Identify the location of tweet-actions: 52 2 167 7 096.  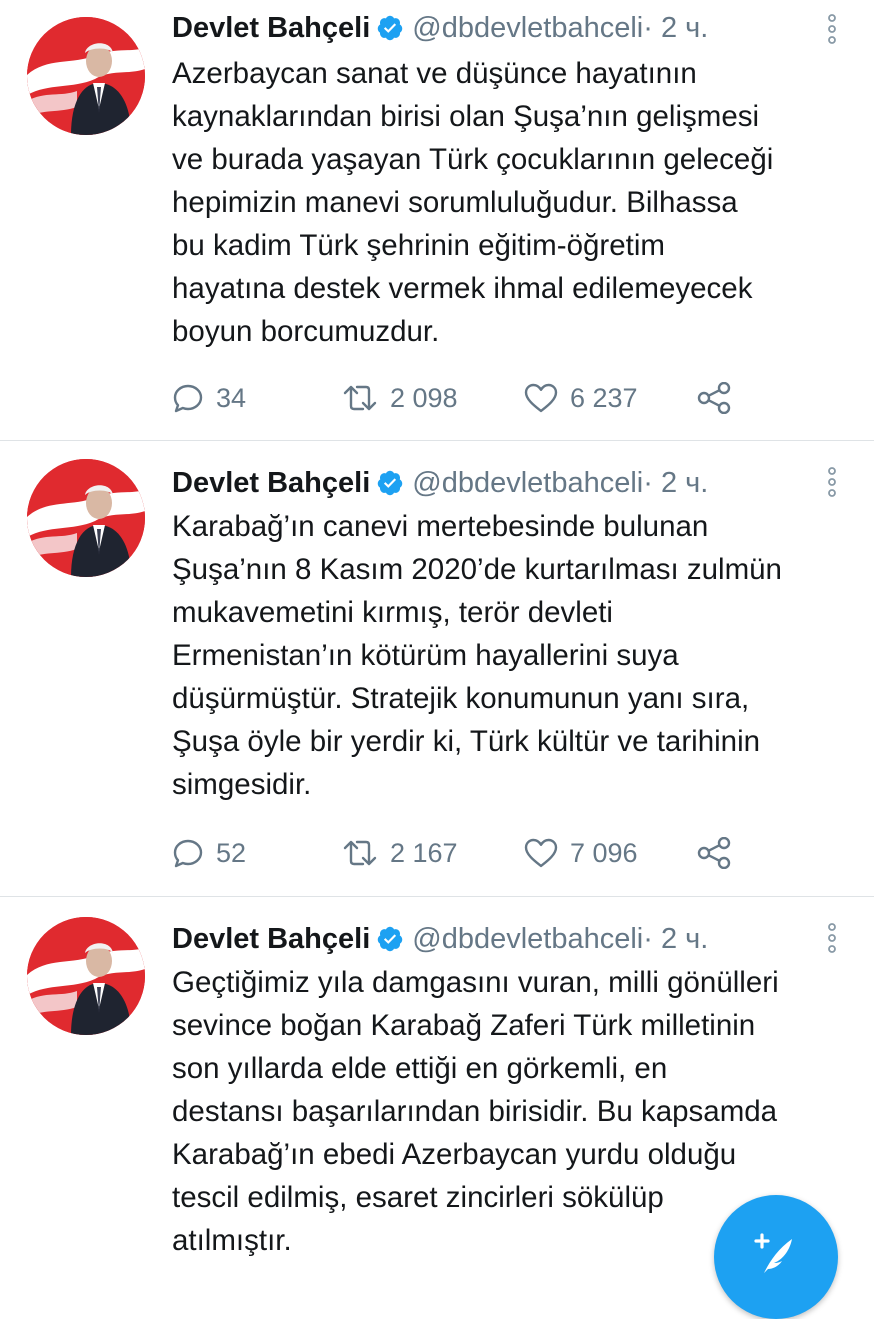
(472, 853).